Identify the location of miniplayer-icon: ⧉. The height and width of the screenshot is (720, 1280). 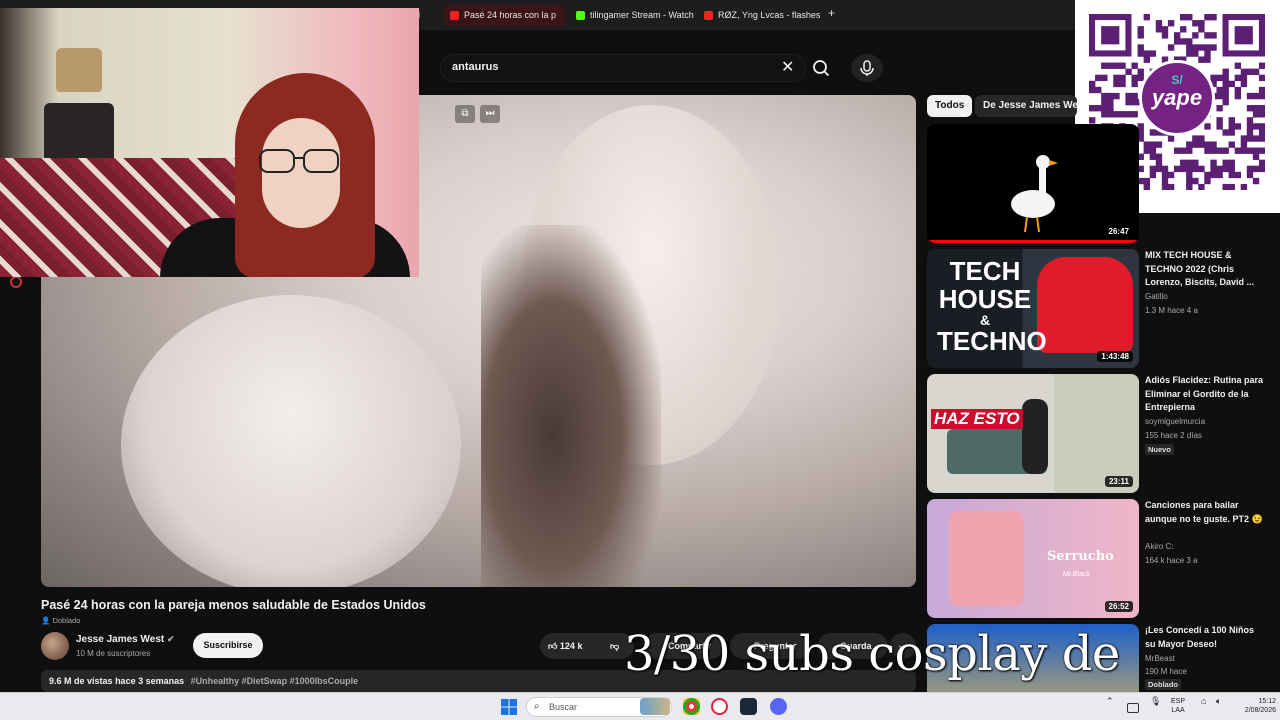
(465, 114).